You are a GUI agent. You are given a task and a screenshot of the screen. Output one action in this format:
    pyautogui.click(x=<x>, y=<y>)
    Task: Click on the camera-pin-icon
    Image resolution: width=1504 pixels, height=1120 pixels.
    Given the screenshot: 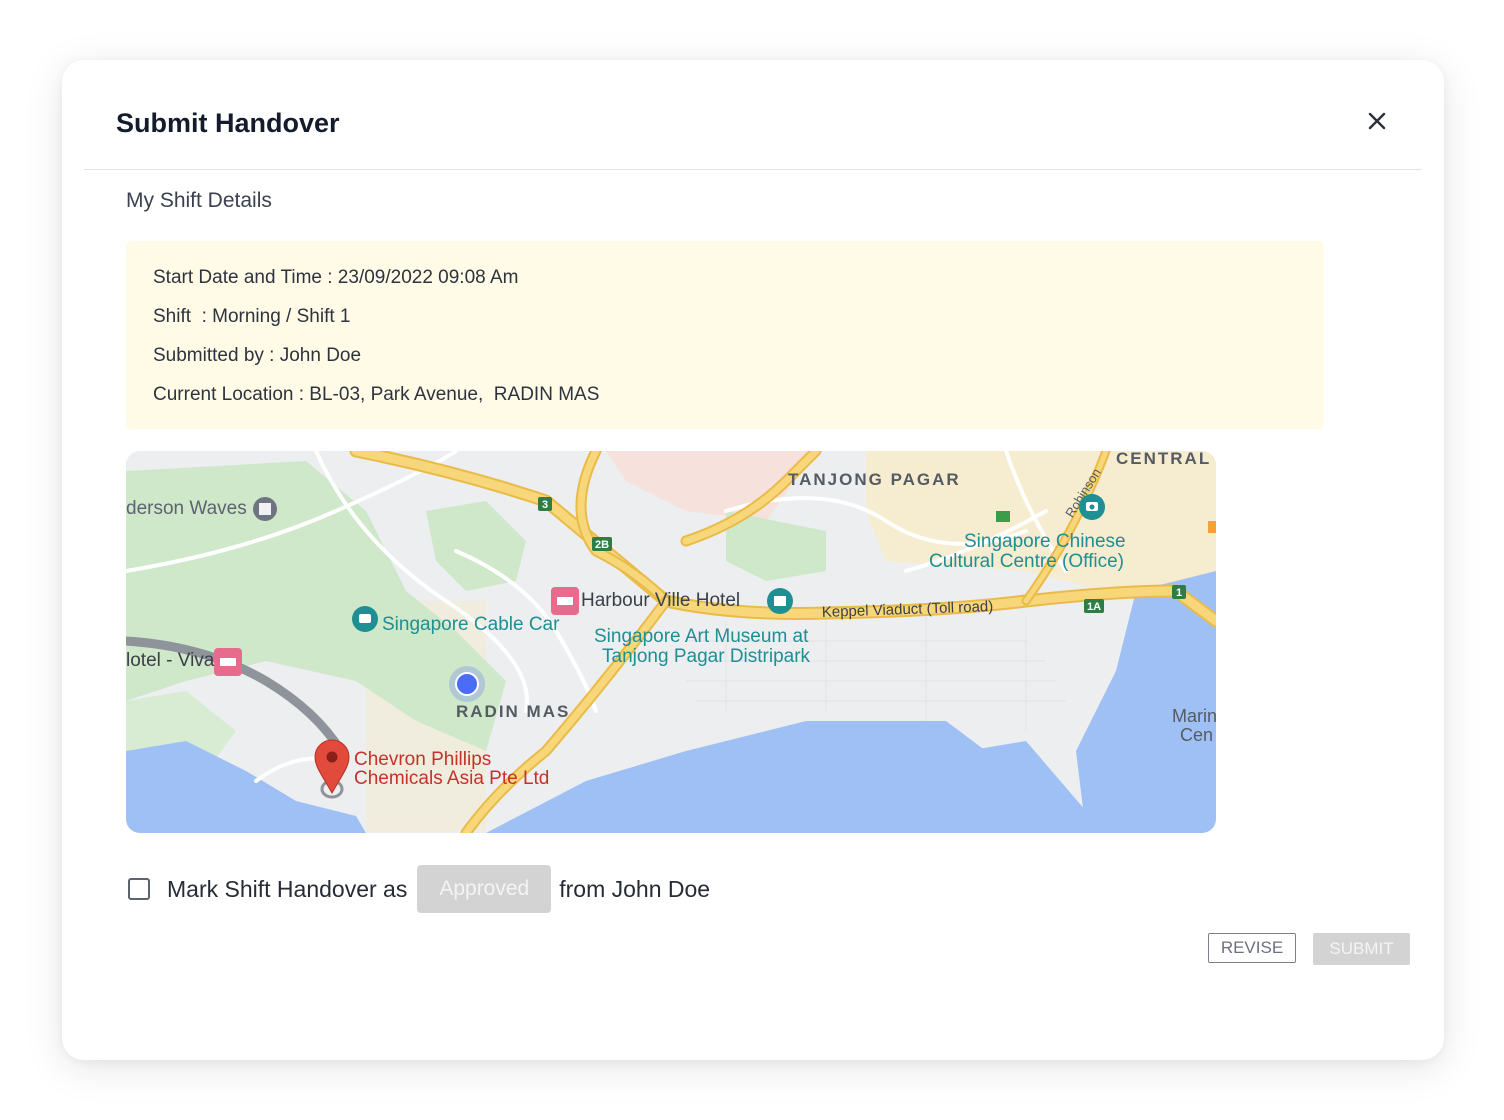 What is the action you would take?
    pyautogui.click(x=1092, y=507)
    